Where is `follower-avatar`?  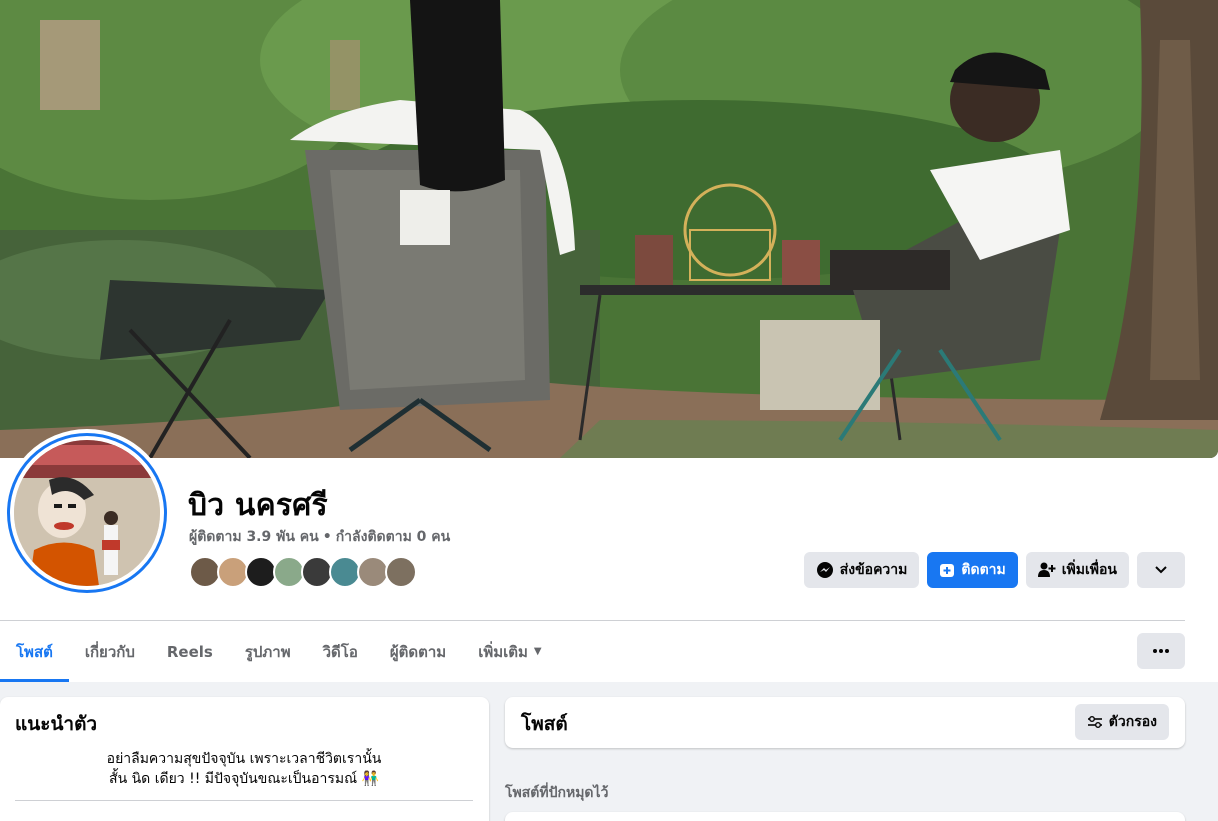 follower-avatar is located at coordinates (401, 572).